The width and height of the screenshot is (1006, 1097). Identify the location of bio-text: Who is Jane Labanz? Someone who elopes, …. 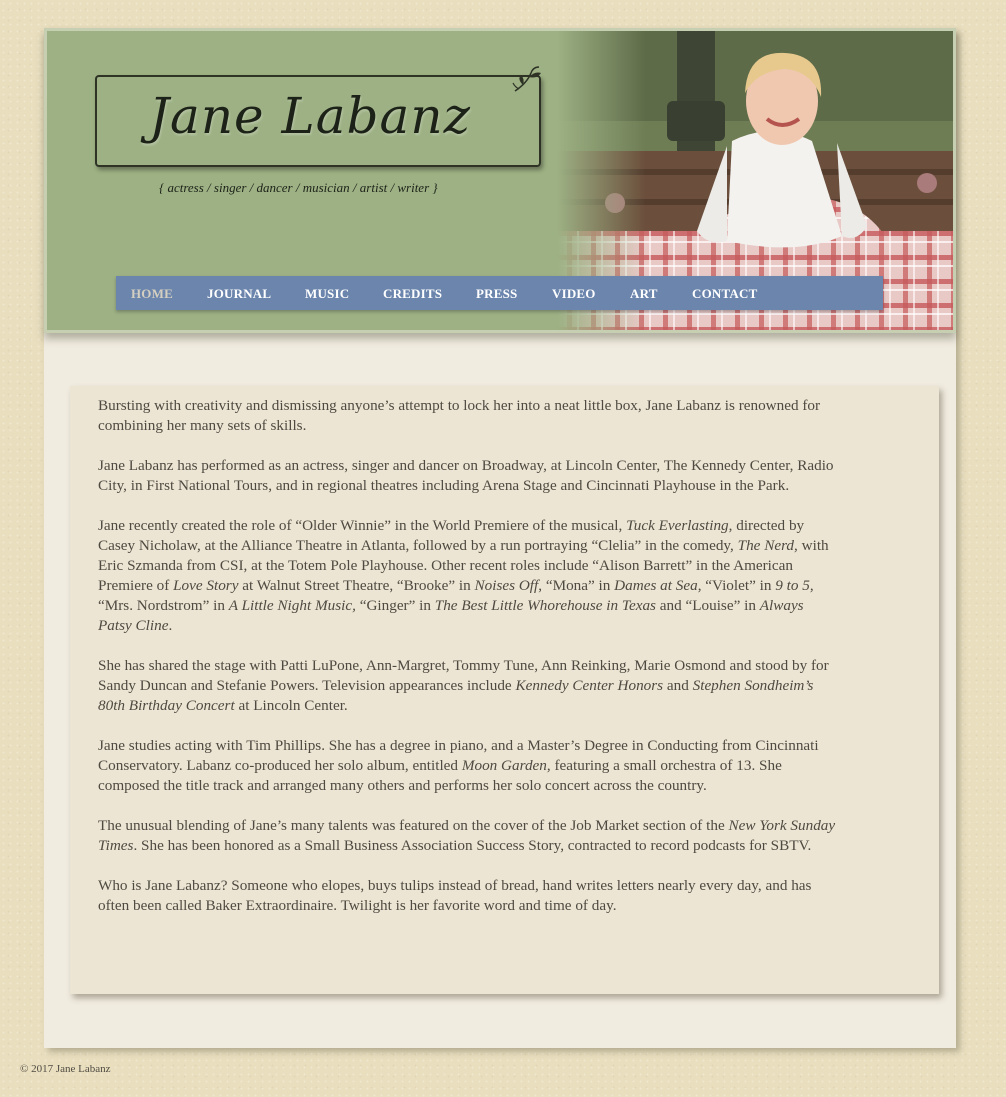
(455, 895).